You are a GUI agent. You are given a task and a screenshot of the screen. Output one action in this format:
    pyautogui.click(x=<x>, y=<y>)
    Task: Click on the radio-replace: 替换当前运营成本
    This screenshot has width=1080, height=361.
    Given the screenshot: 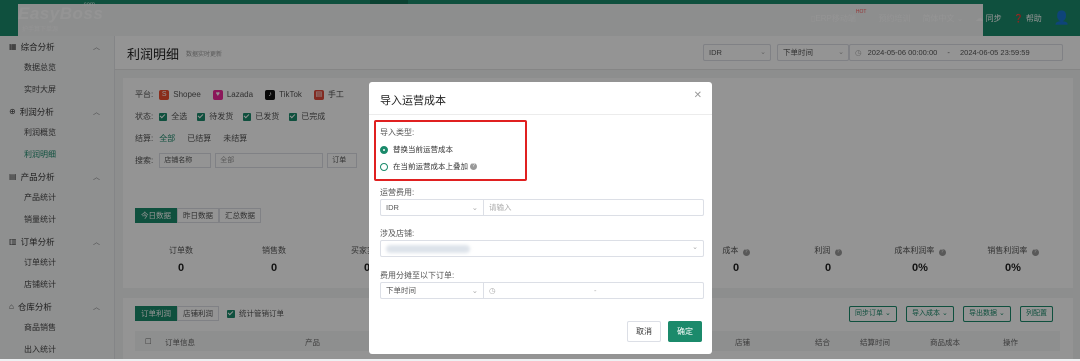 What is the action you would take?
    pyautogui.click(x=416, y=149)
    